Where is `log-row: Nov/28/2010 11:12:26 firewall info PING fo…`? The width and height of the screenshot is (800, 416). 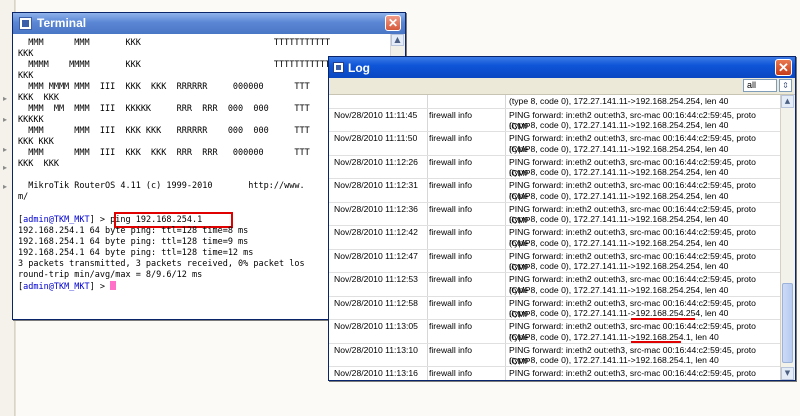 log-row: Nov/28/2010 11:12:26 firewall info PING fo… is located at coordinates (555, 167).